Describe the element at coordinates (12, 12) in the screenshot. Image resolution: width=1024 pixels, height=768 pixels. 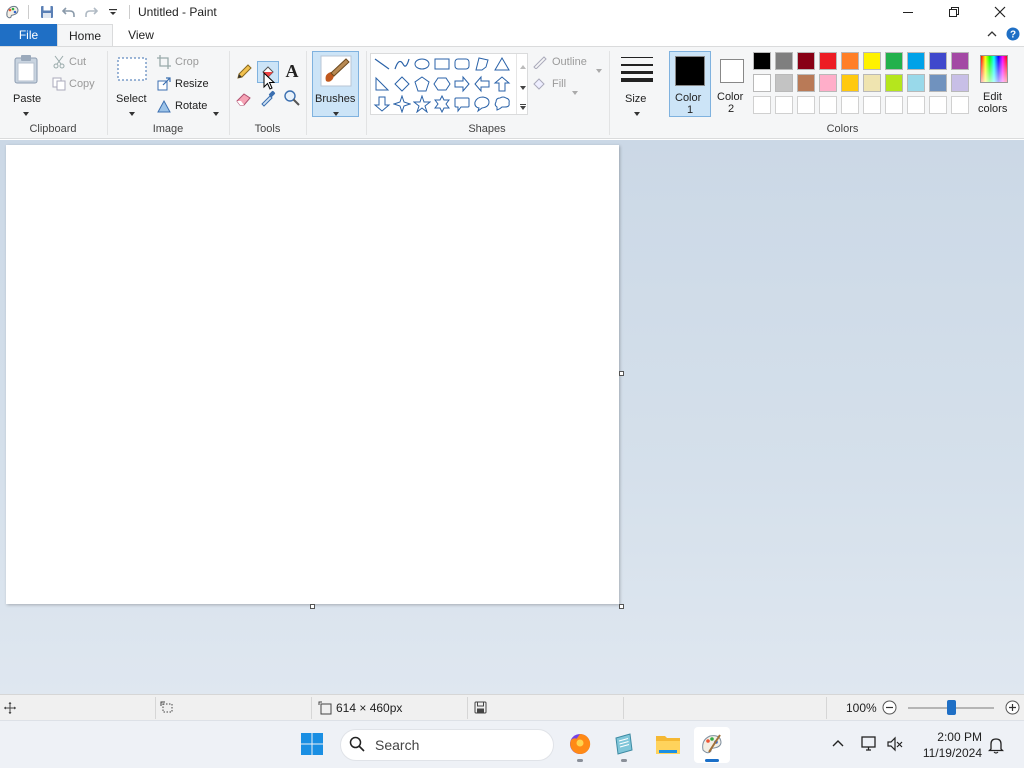
I see `paint-logo-icon` at that location.